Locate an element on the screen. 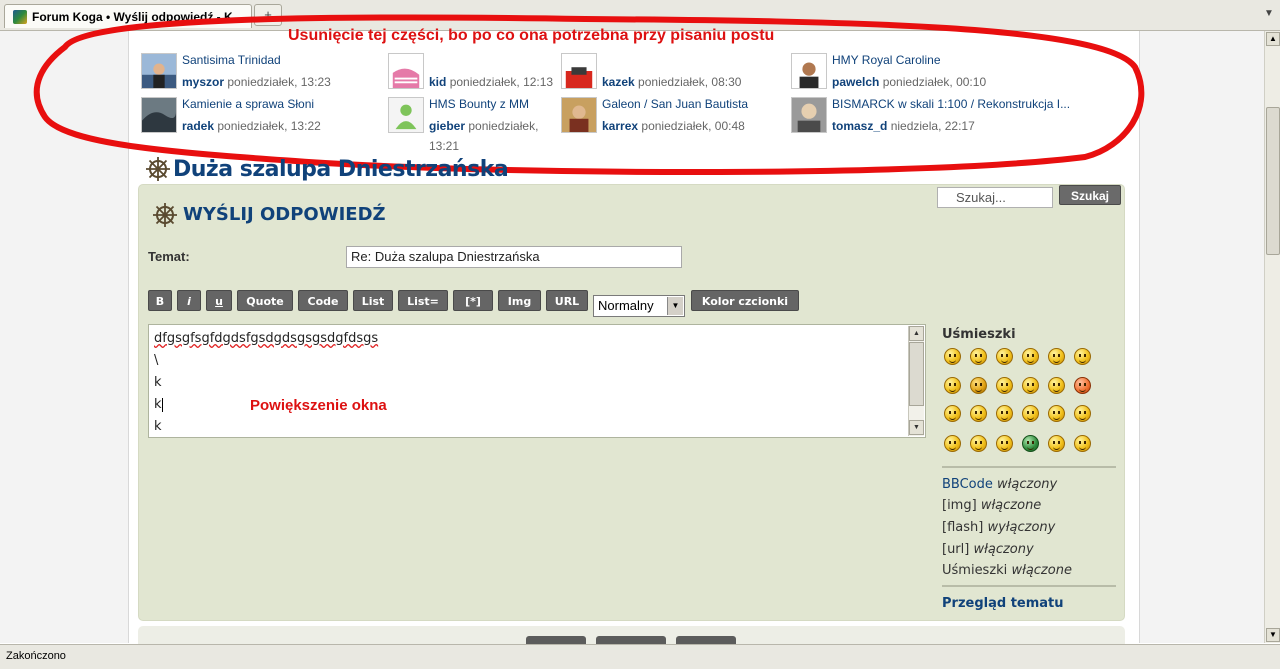  img-button: Img is located at coordinates (519, 300).